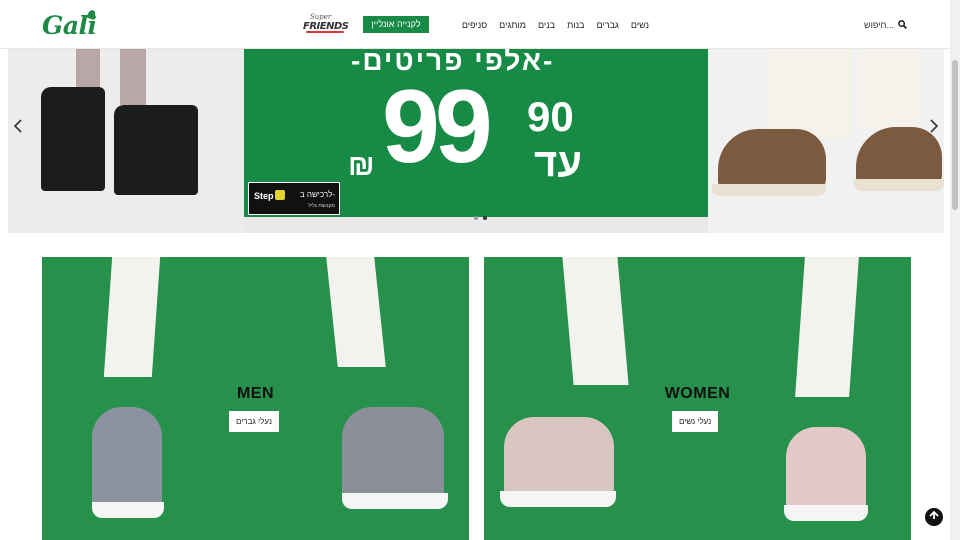 The height and width of the screenshot is (540, 960). What do you see at coordinates (476, 218) in the screenshot?
I see `slider-dot` at bounding box center [476, 218].